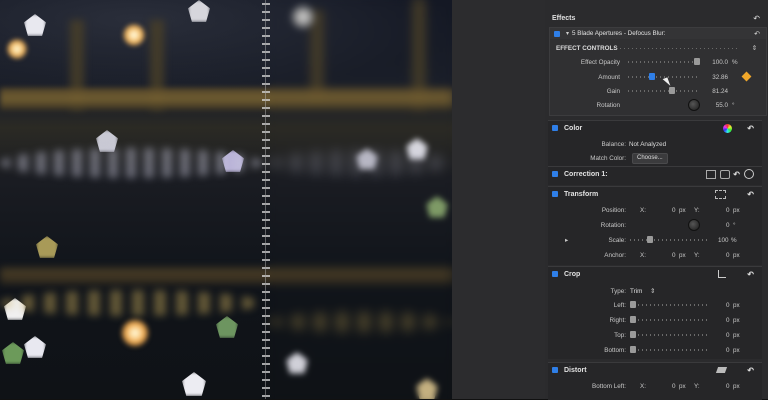  What do you see at coordinates (749, 174) in the screenshot?
I see `arrow-circle-icon` at bounding box center [749, 174].